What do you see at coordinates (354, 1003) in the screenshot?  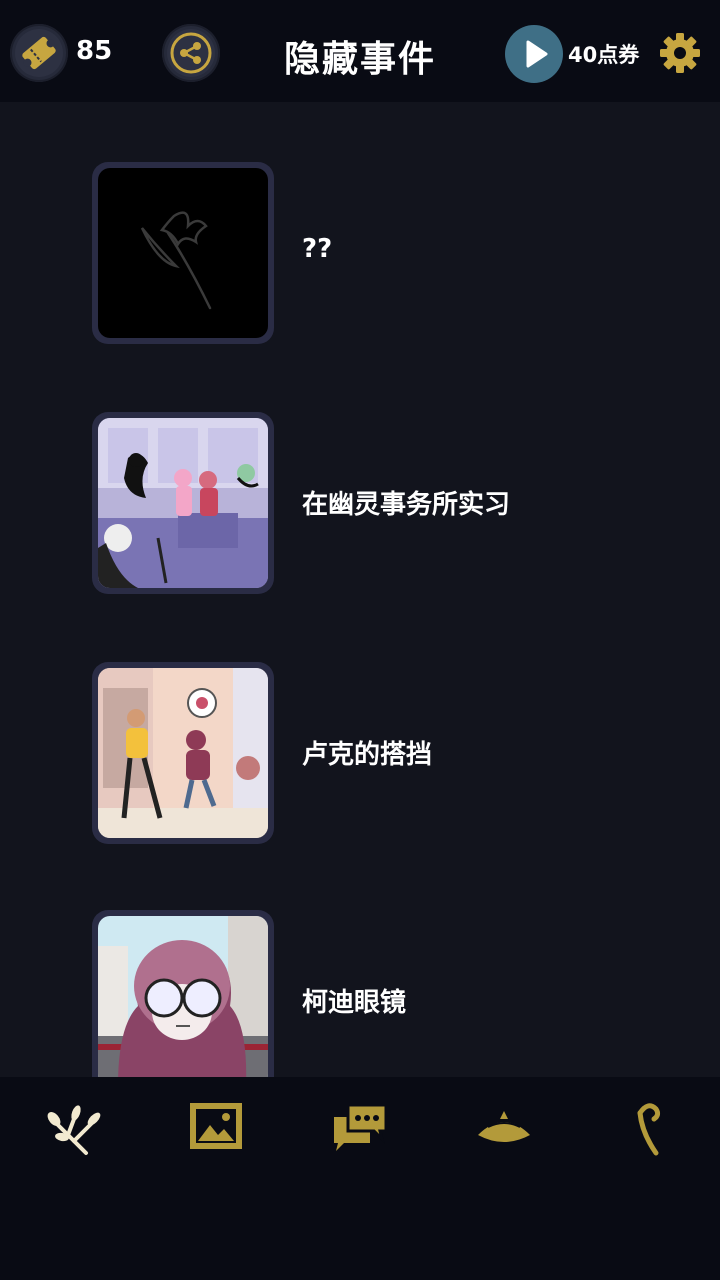 I see `event-title: 柯迪眼镜` at bounding box center [354, 1003].